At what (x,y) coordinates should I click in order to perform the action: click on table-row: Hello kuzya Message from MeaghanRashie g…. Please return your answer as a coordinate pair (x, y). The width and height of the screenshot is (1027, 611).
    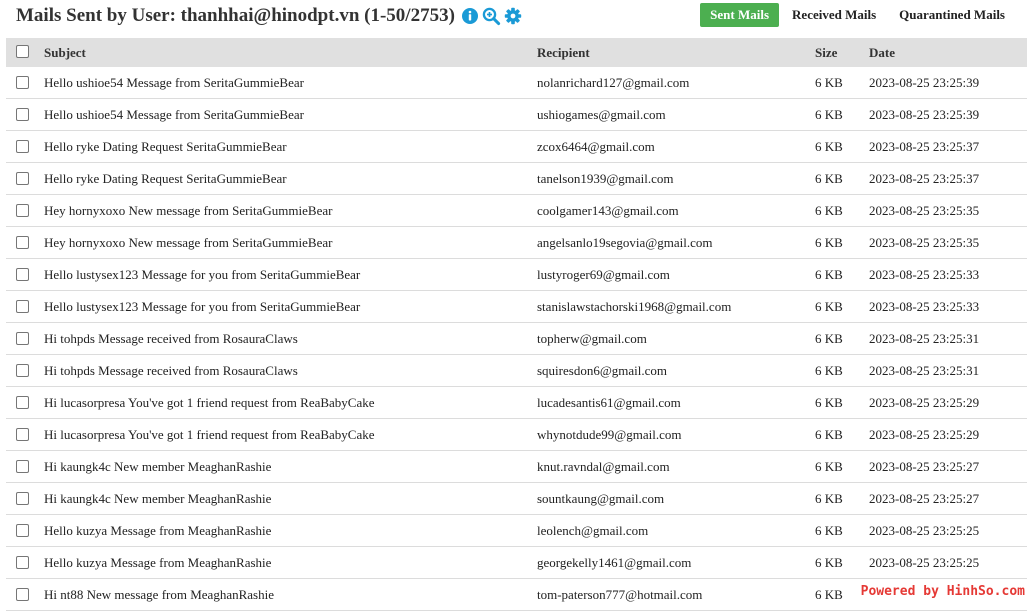
    Looking at the image, I should click on (516, 563).